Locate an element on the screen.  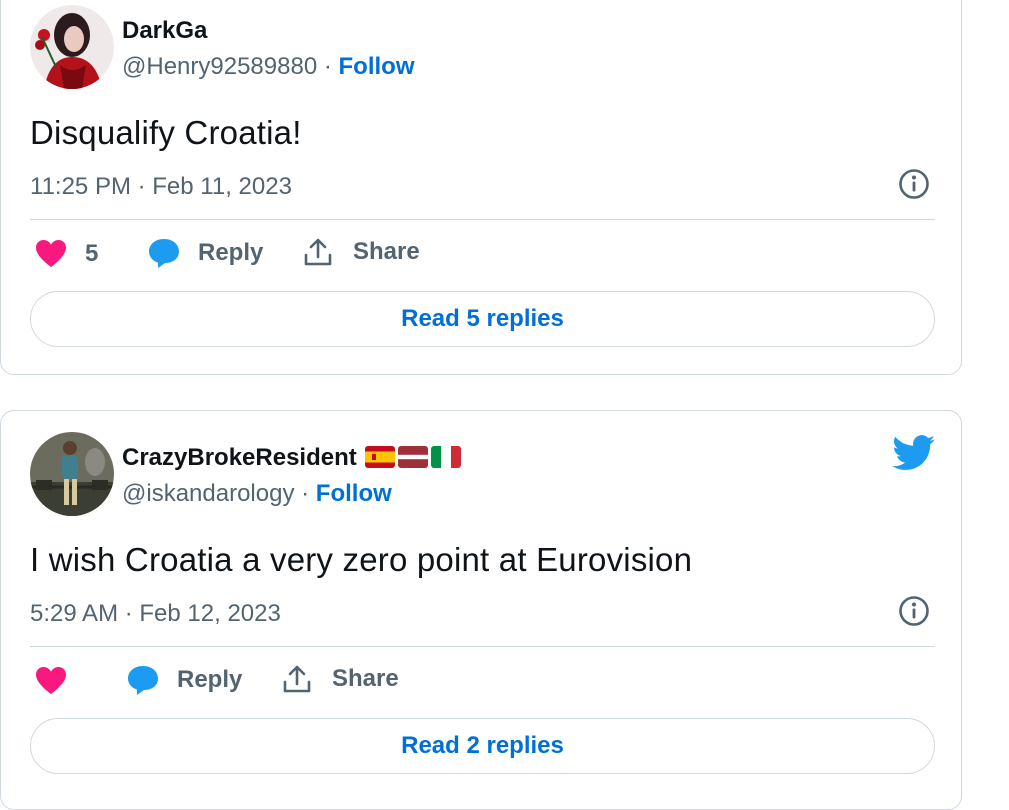
user-handle: @Henry92589880 is located at coordinates (219, 66).